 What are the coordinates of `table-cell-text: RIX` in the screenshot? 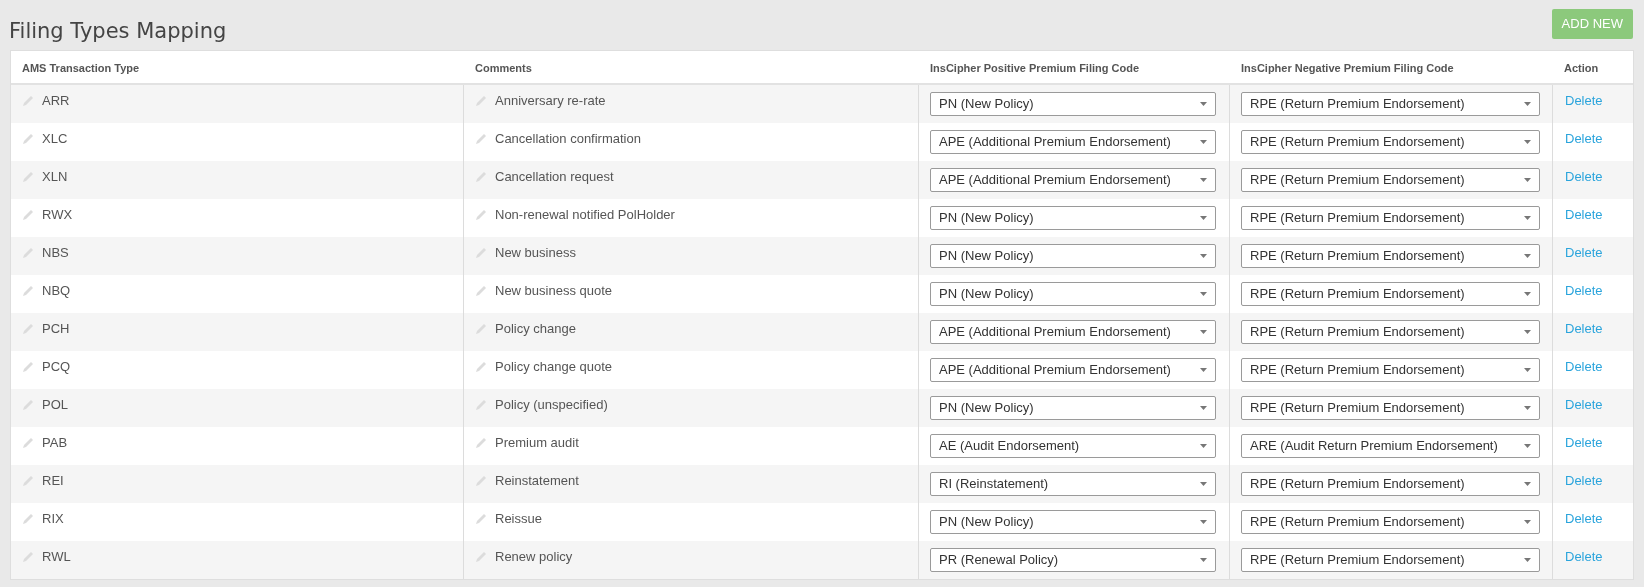 It's located at (53, 519).